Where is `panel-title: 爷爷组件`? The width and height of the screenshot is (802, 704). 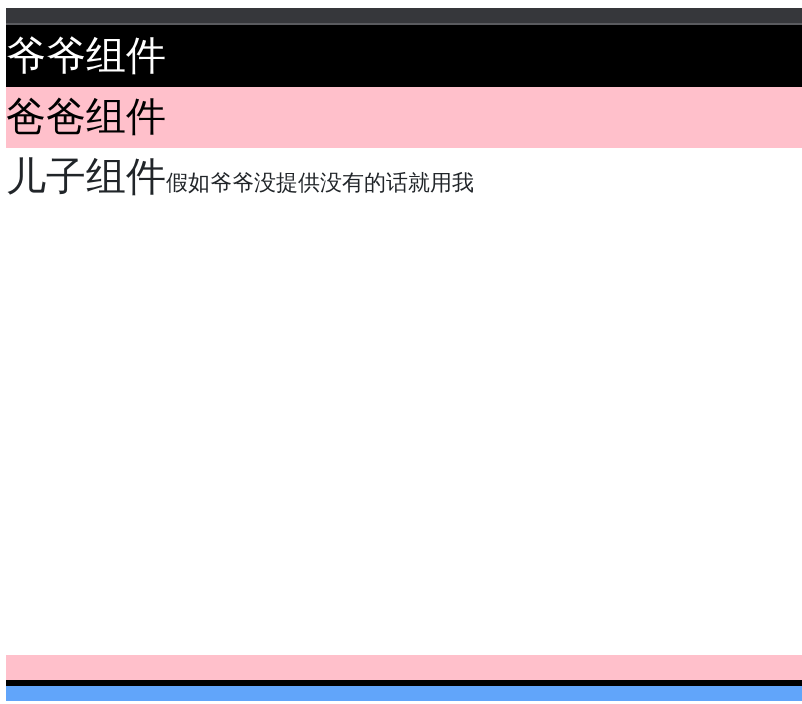 panel-title: 爷爷组件 is located at coordinates (86, 56).